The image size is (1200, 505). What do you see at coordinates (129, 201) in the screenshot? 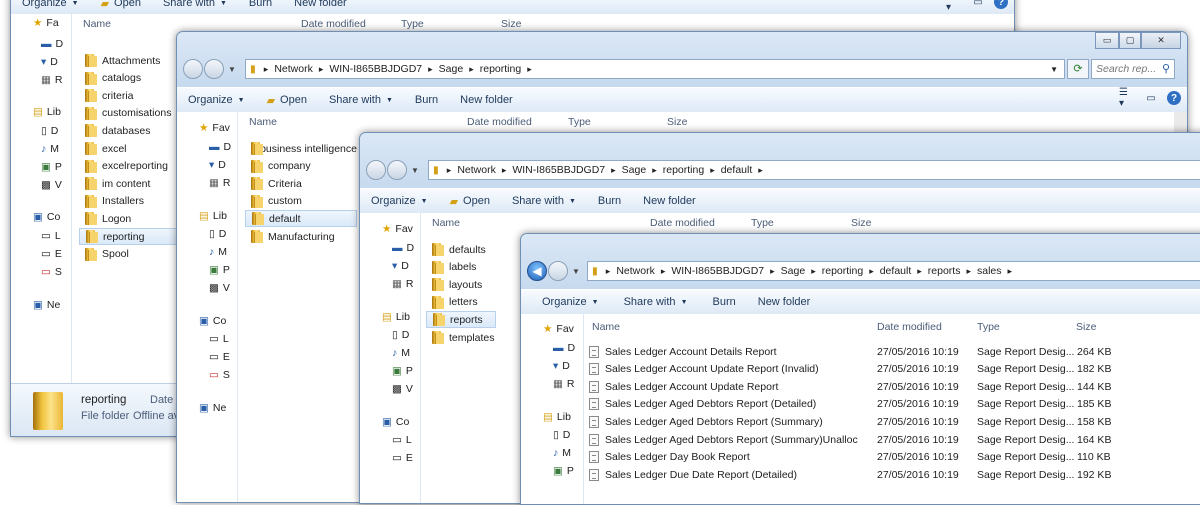
I see `folder-row: Installers` at bounding box center [129, 201].